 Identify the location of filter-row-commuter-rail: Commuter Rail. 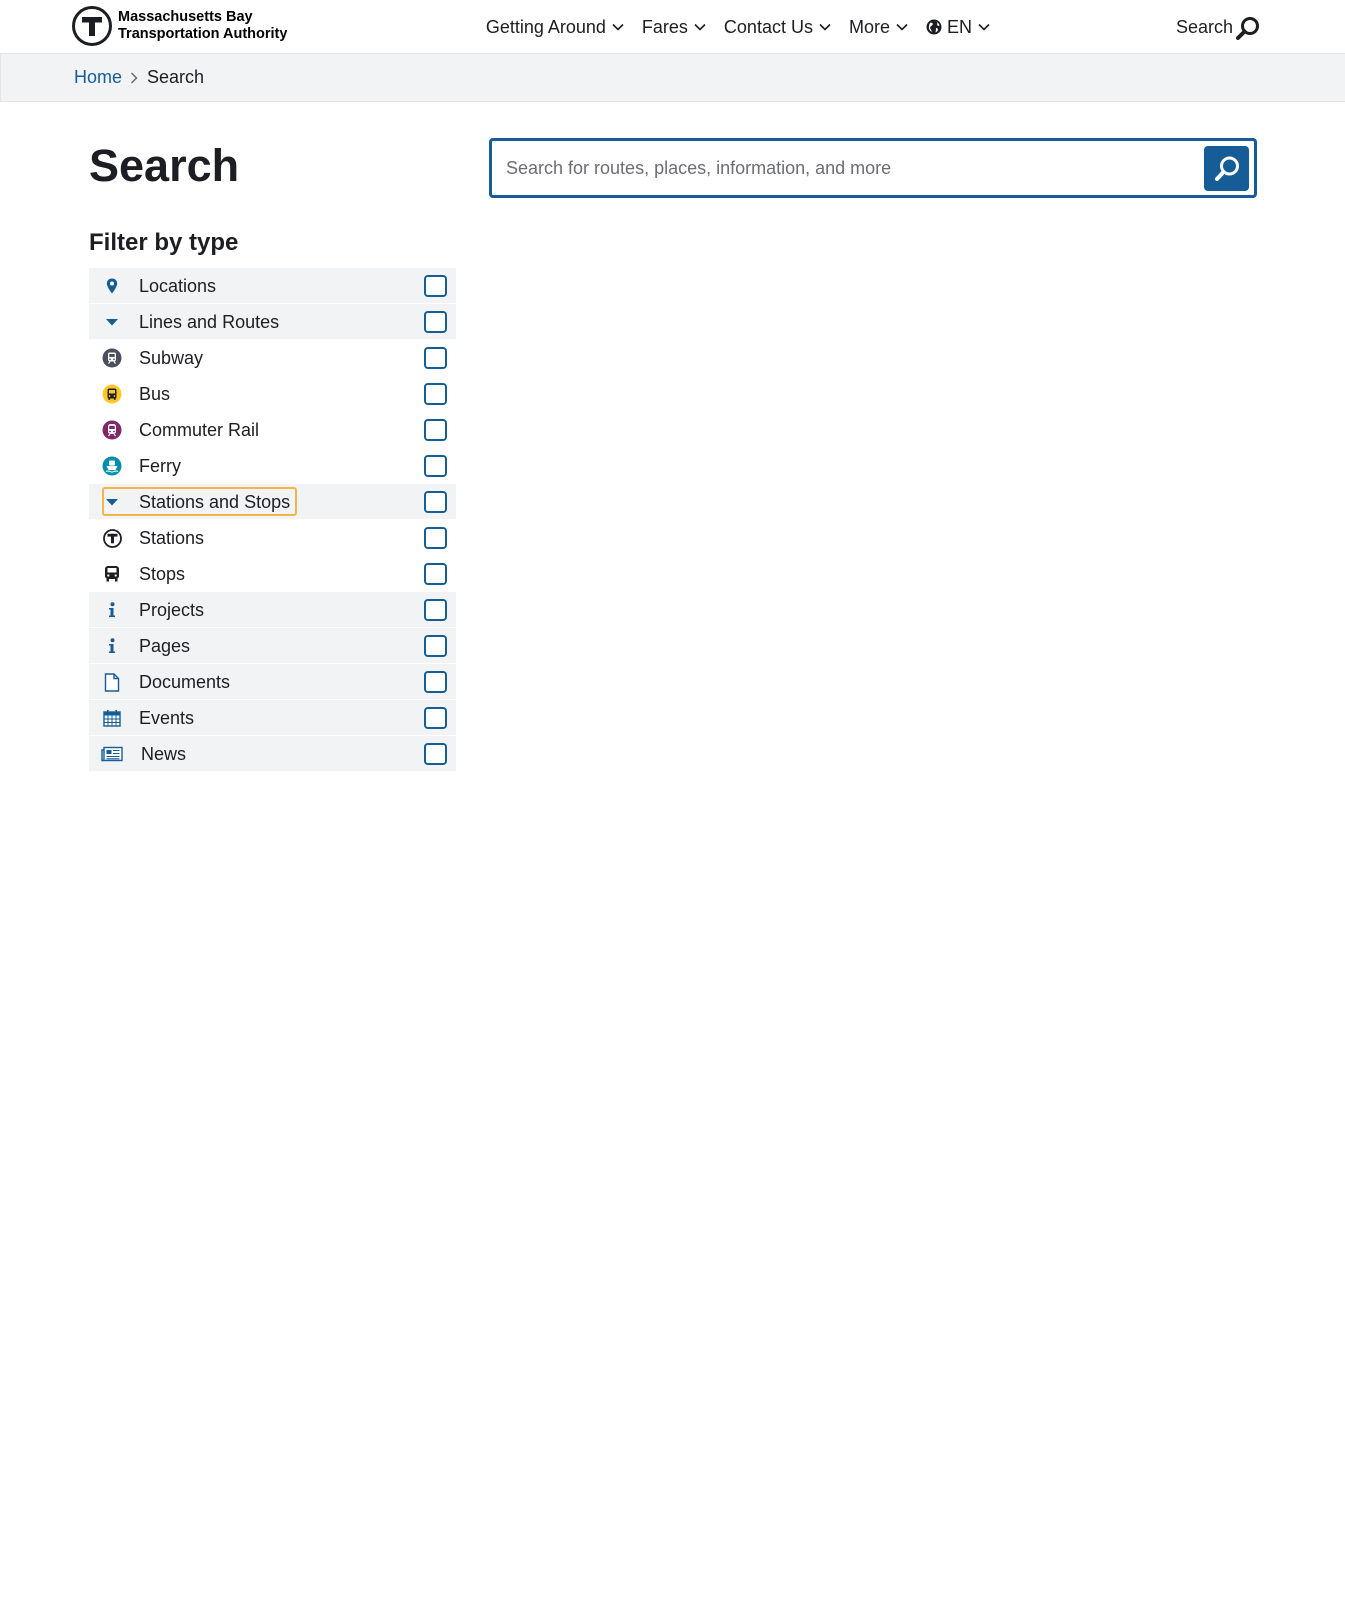
(272, 430).